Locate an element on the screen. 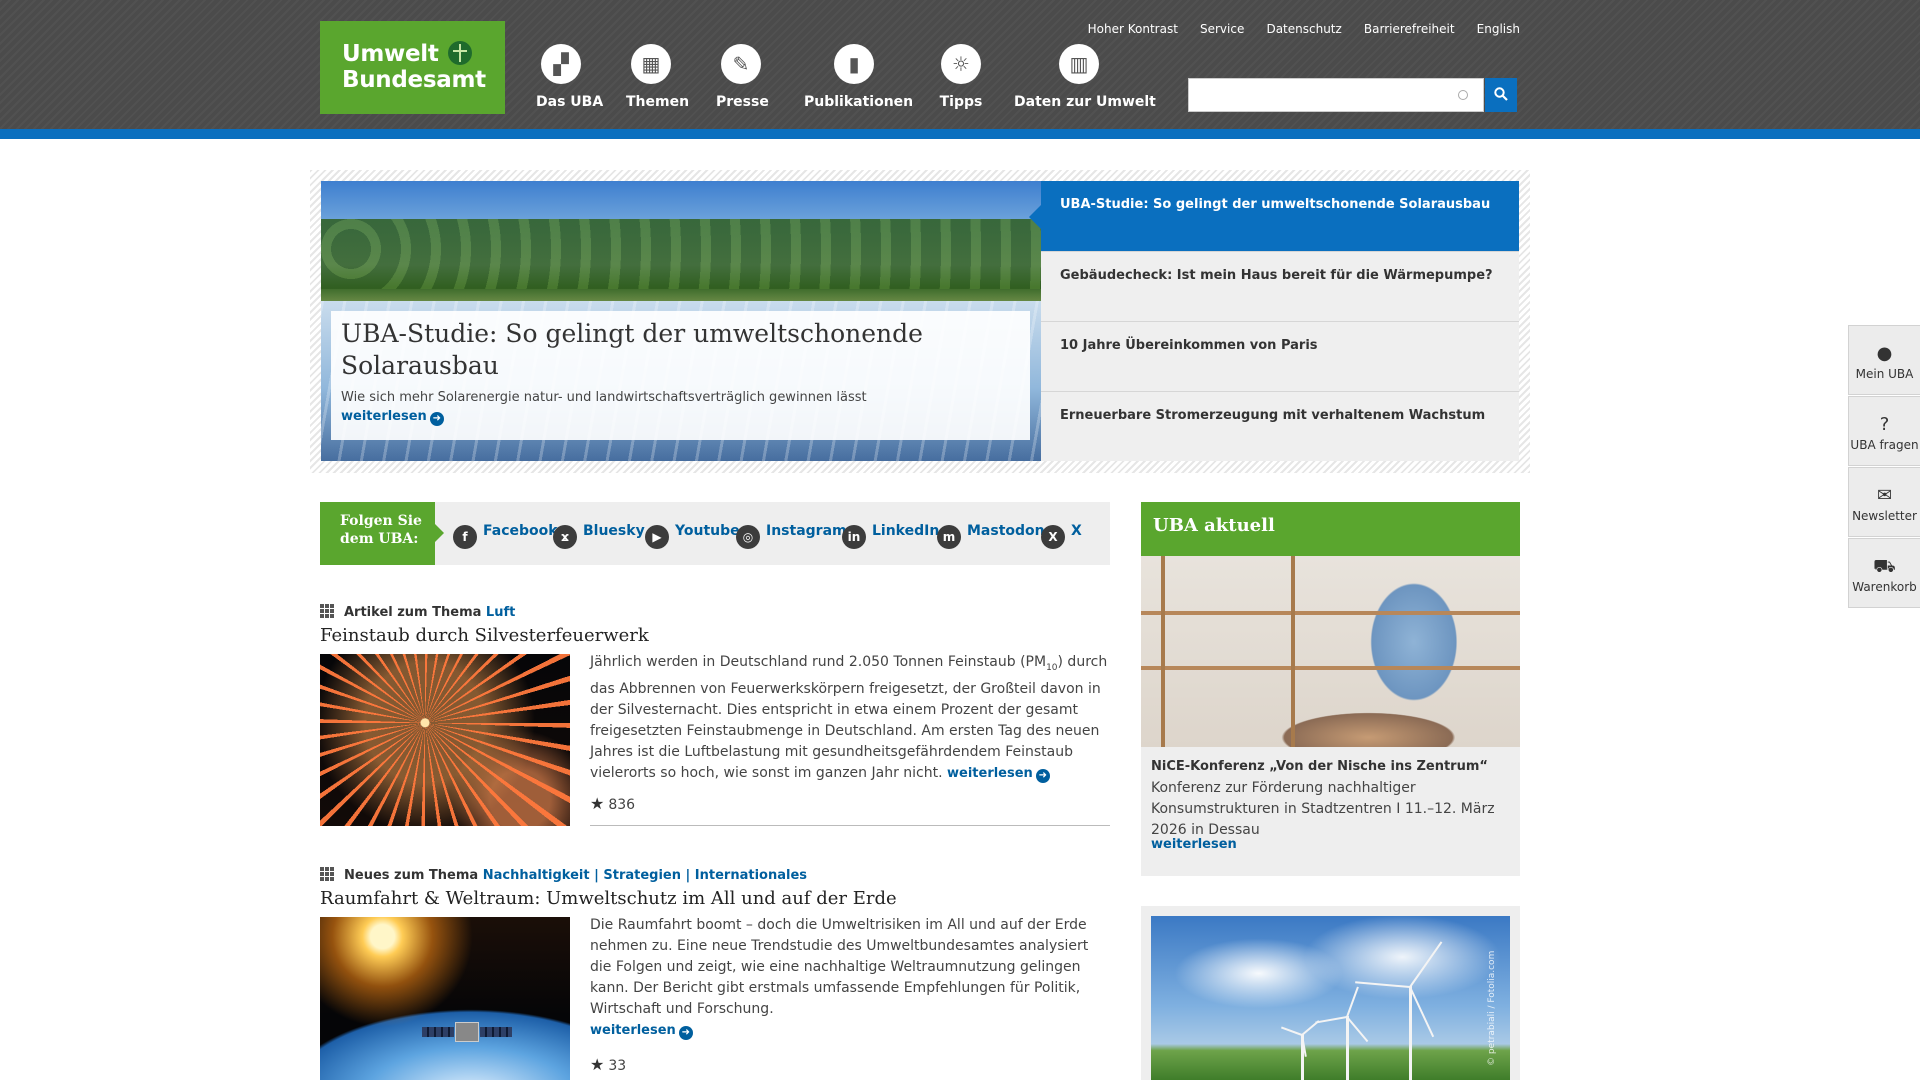 The image size is (1920, 1080). wind-turbines-image: © petrabiali / Fotolia.com is located at coordinates (1330, 998).